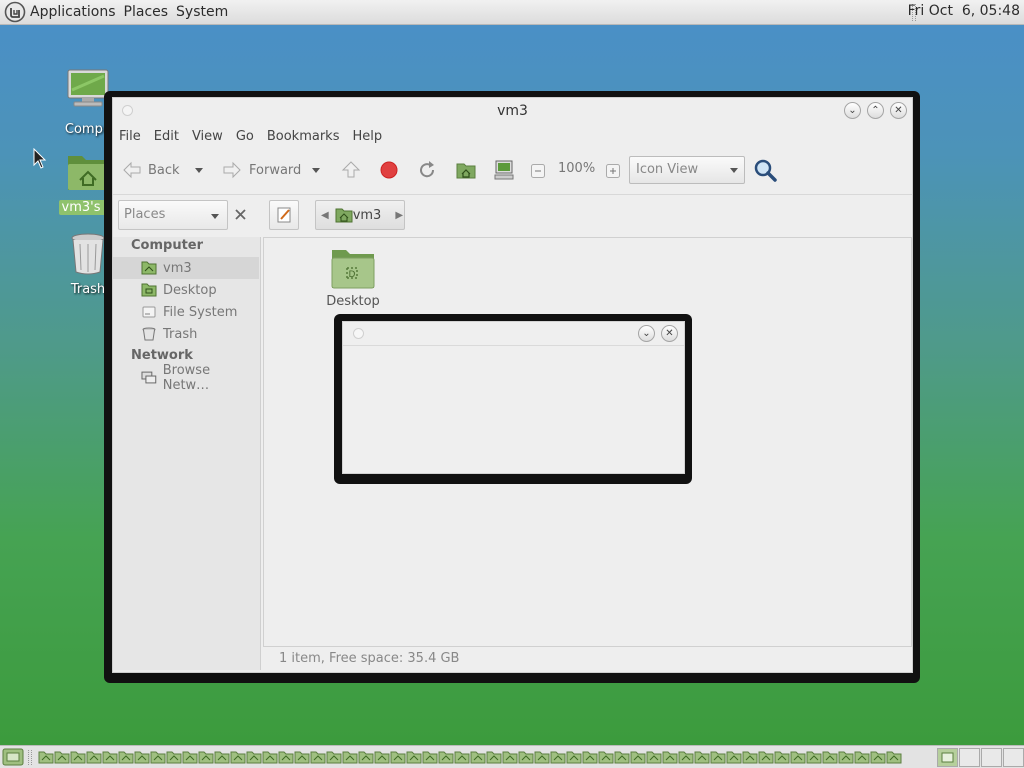 Image resolution: width=1024 pixels, height=768 pixels. I want to click on workspace-2-button, so click(969, 757).